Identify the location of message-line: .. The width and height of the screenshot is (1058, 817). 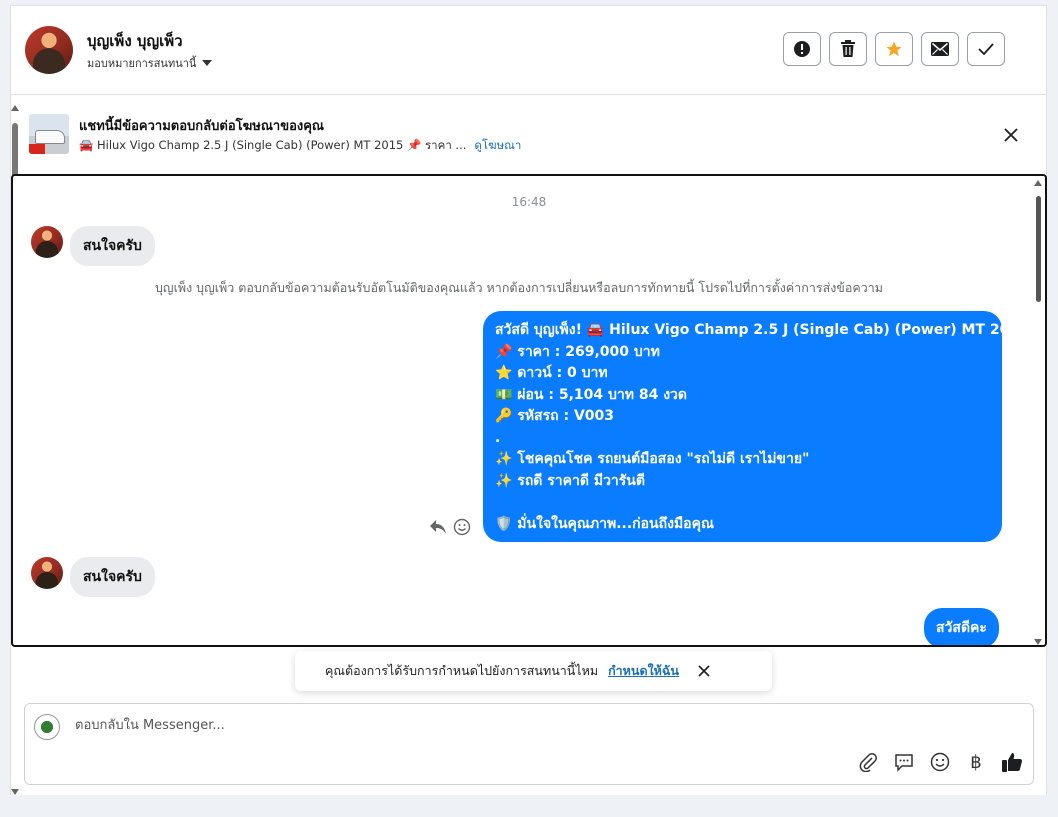
(498, 437).